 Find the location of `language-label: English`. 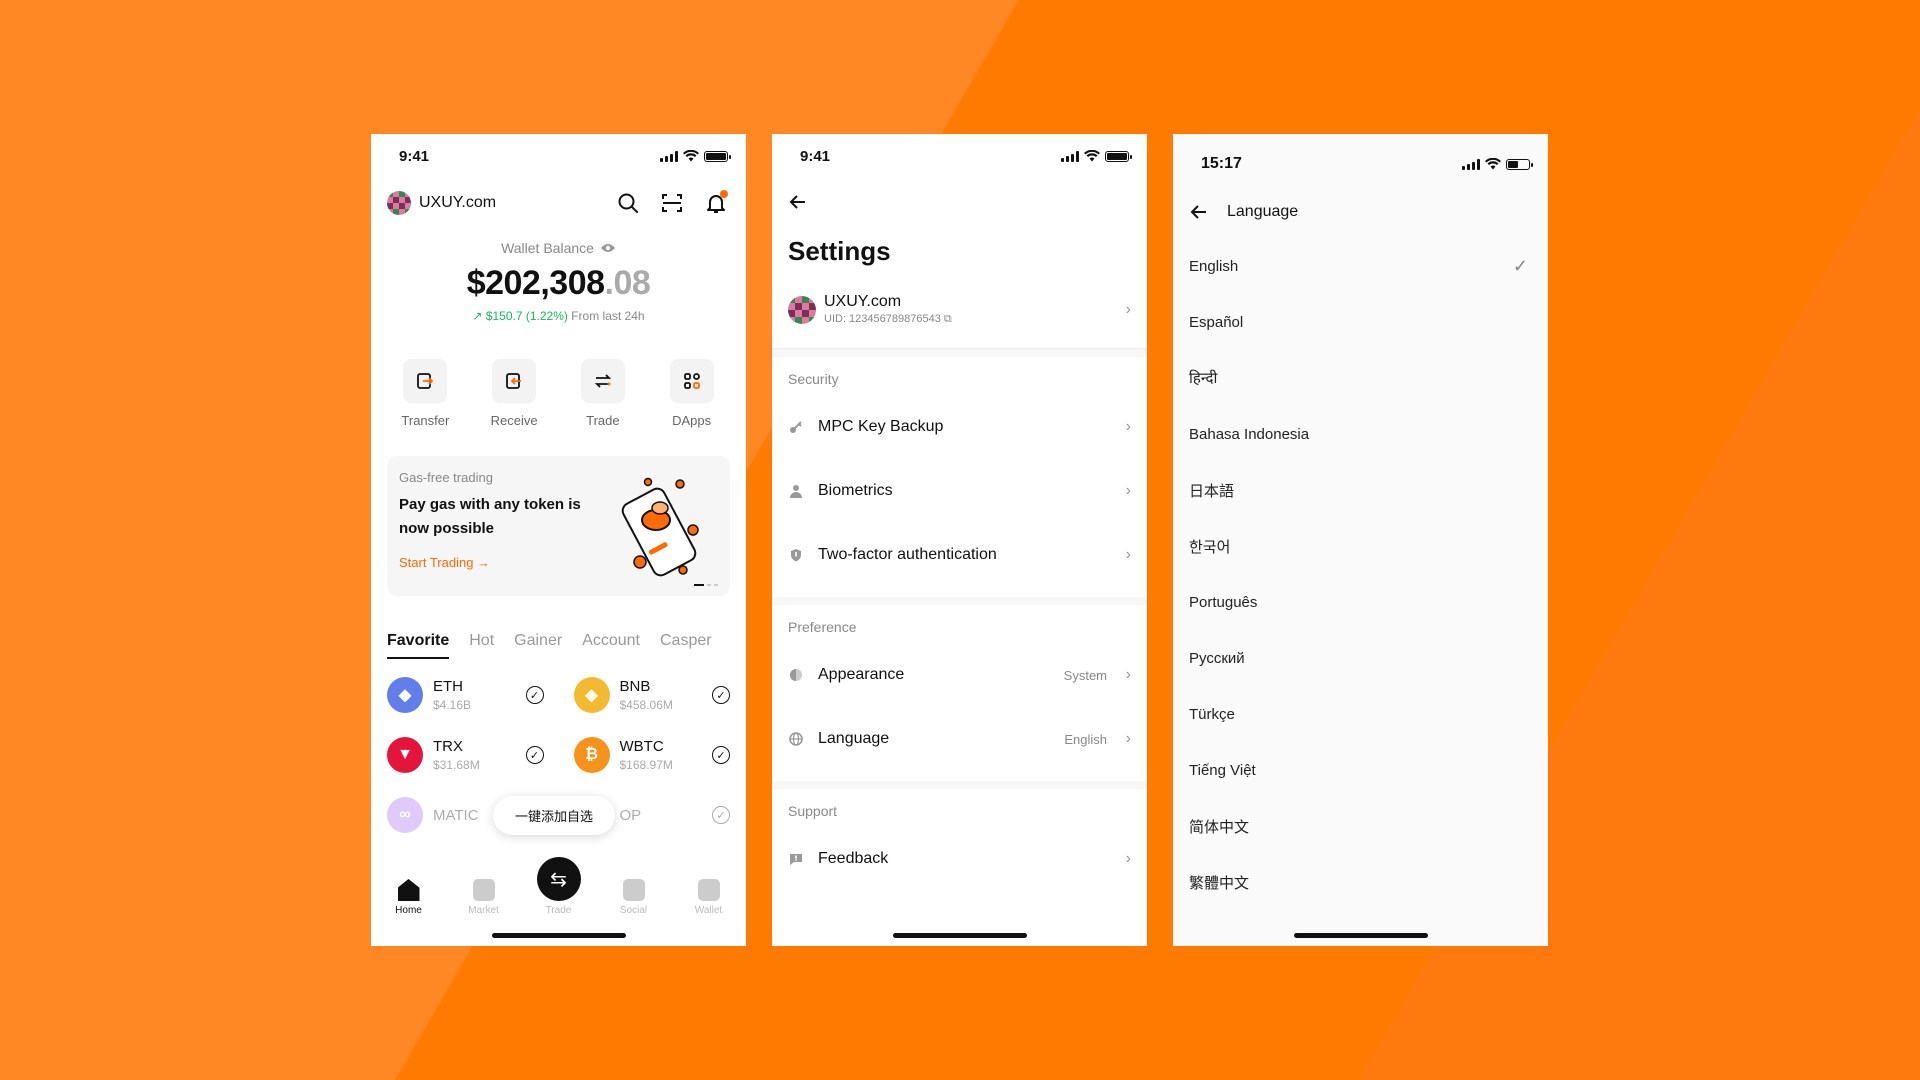

language-label: English is located at coordinates (1214, 266).